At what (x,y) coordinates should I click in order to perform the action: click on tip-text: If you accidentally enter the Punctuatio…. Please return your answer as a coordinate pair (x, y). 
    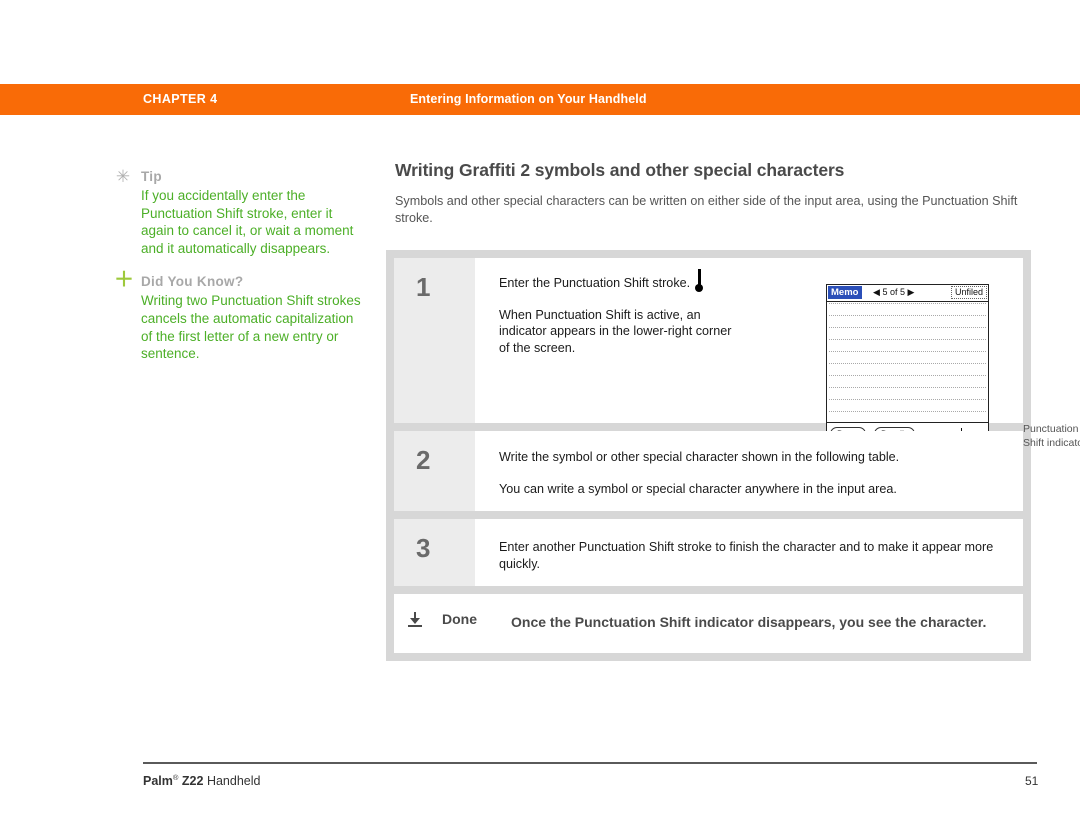
    Looking at the image, I should click on (247, 222).